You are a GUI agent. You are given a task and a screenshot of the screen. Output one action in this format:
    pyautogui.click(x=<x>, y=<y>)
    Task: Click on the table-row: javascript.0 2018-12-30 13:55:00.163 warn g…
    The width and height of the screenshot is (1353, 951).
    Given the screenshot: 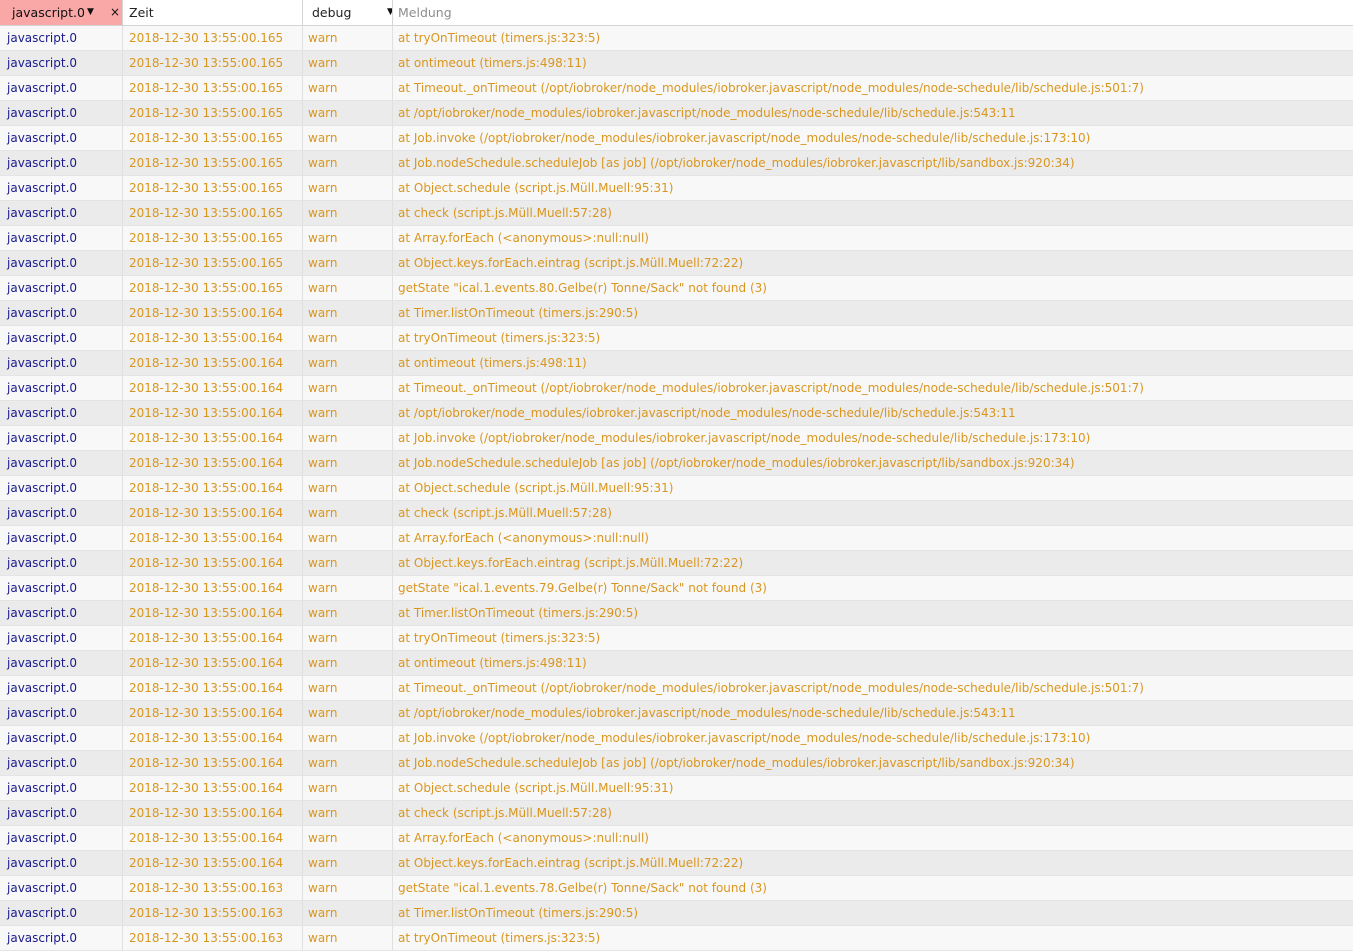 What is the action you would take?
    pyautogui.click(x=676, y=888)
    